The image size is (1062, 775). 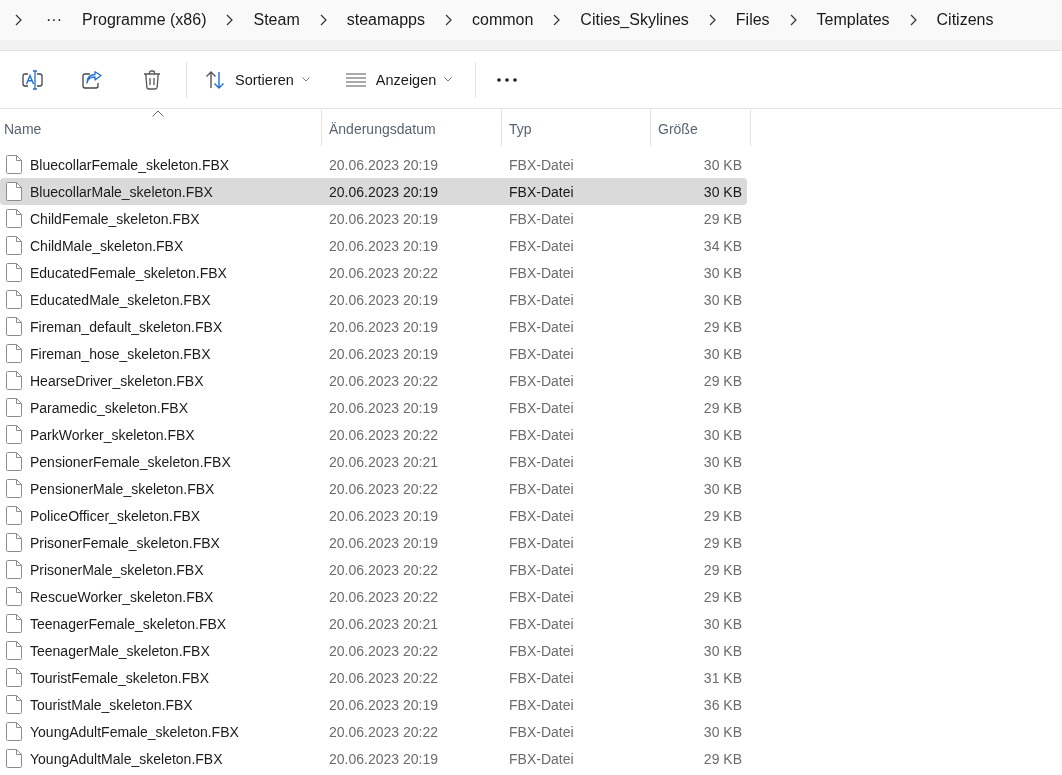 I want to click on file-name: PoliceOfficer_skeleton.FBX, so click(x=115, y=515).